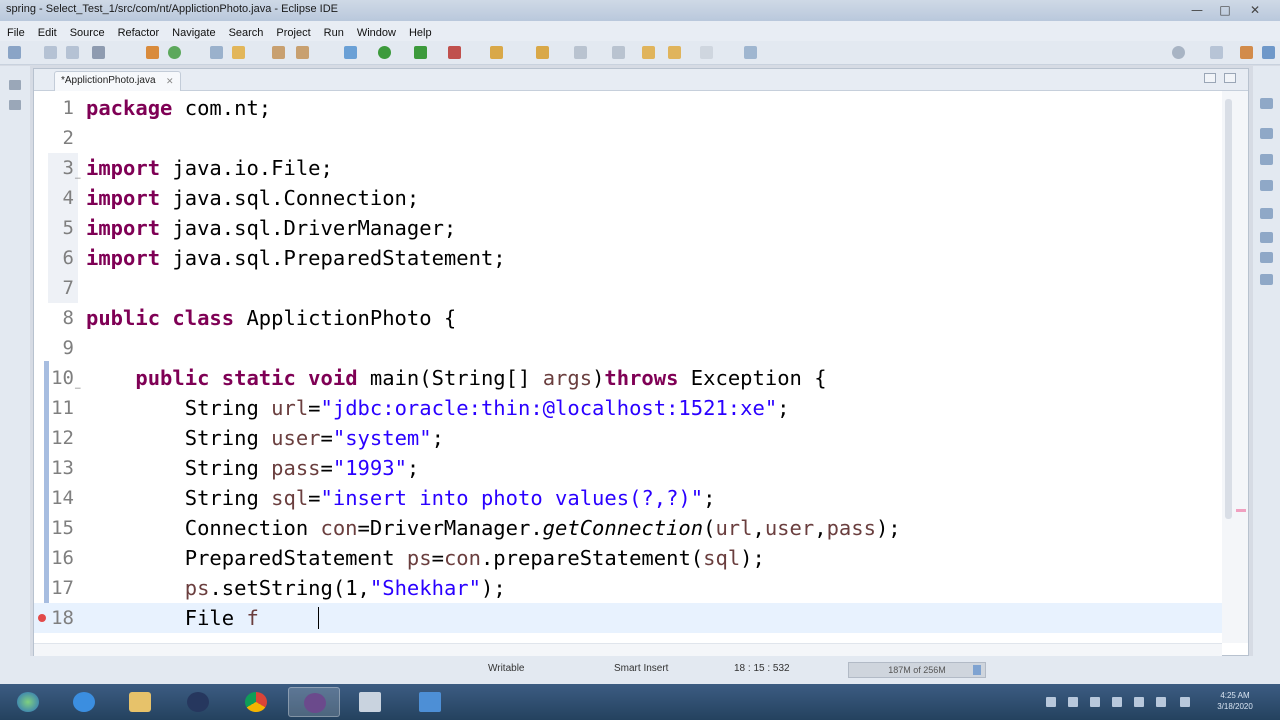 Image resolution: width=1280 pixels, height=720 pixels. What do you see at coordinates (271, 228) in the screenshot?
I see `code-text: import java.sql.DriverManager;` at bounding box center [271, 228].